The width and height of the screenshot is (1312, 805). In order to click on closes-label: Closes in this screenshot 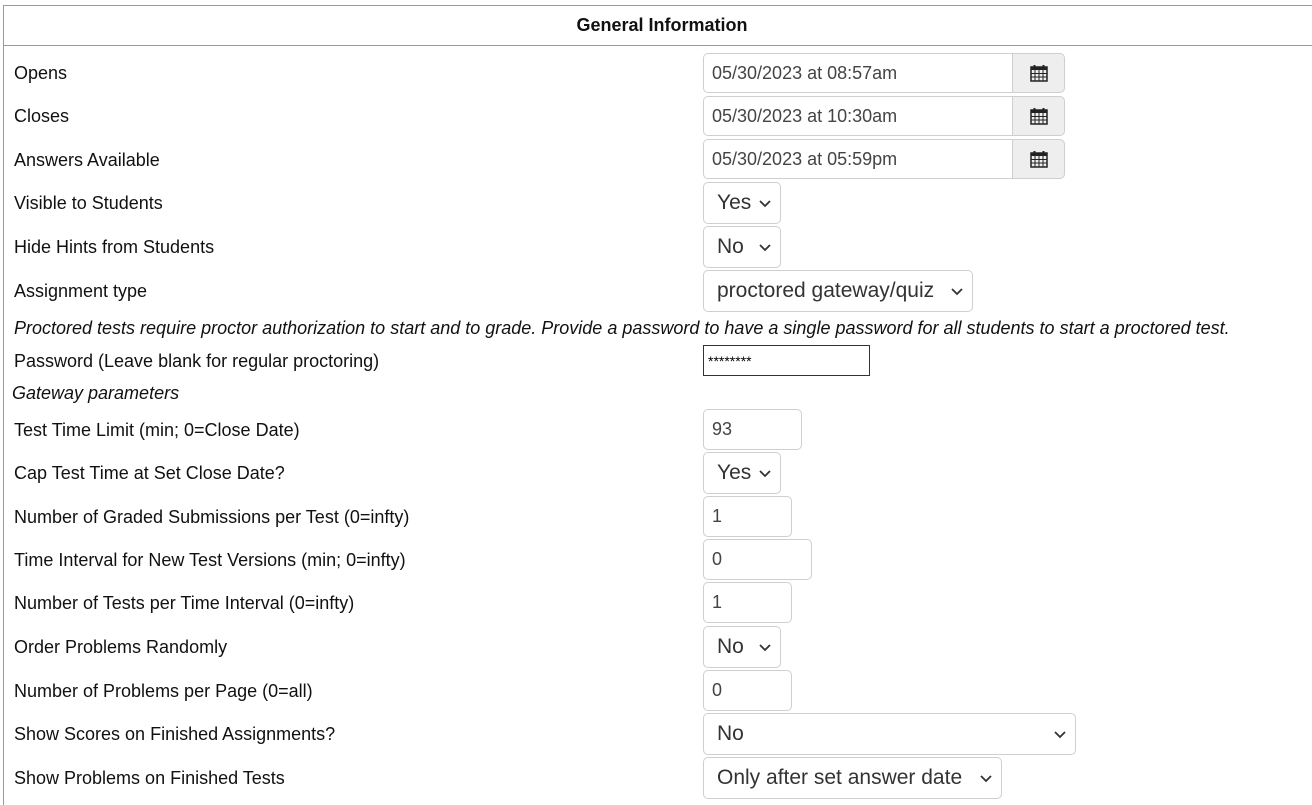, I will do `click(42, 116)`.